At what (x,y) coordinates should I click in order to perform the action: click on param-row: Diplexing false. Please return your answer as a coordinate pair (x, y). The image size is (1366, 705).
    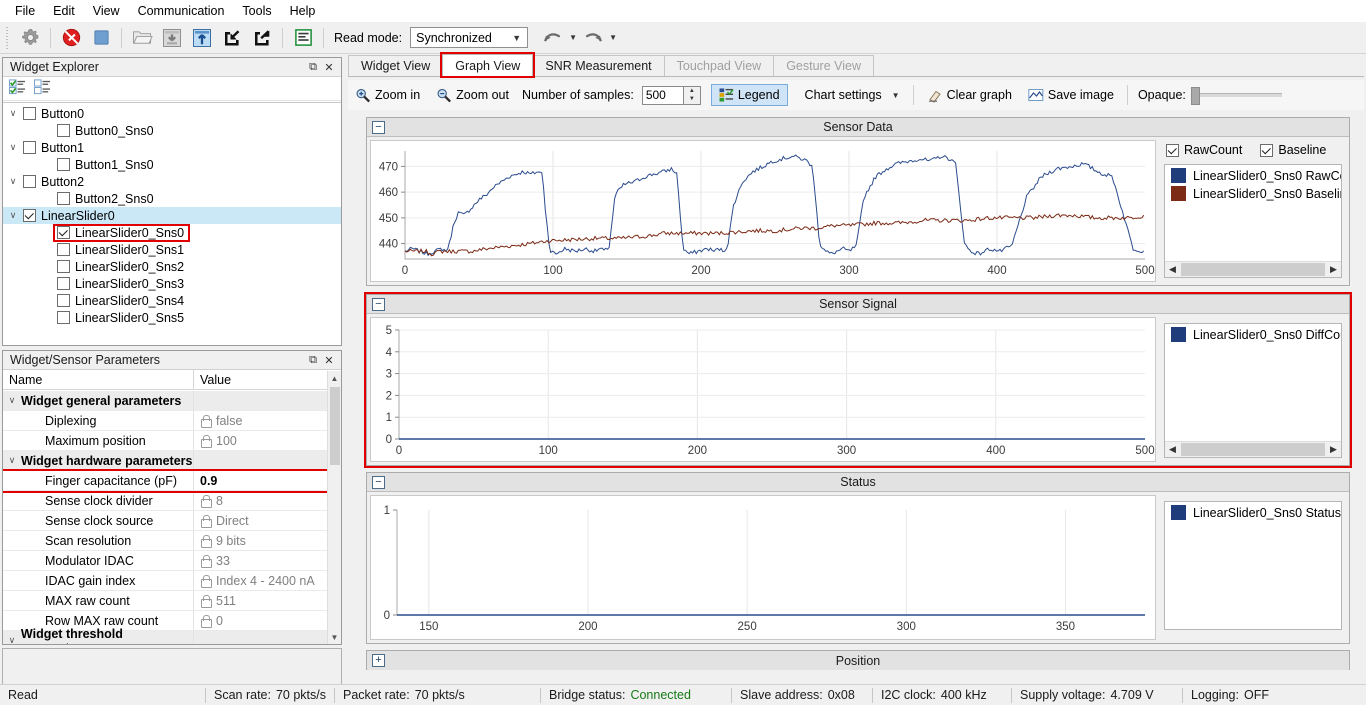
    Looking at the image, I should click on (165, 421).